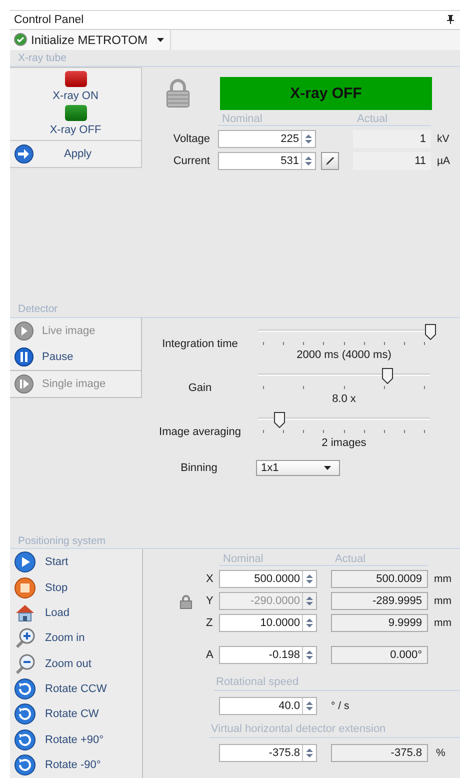  Describe the element at coordinates (210, 579) in the screenshot. I see `axis-label: X` at that location.